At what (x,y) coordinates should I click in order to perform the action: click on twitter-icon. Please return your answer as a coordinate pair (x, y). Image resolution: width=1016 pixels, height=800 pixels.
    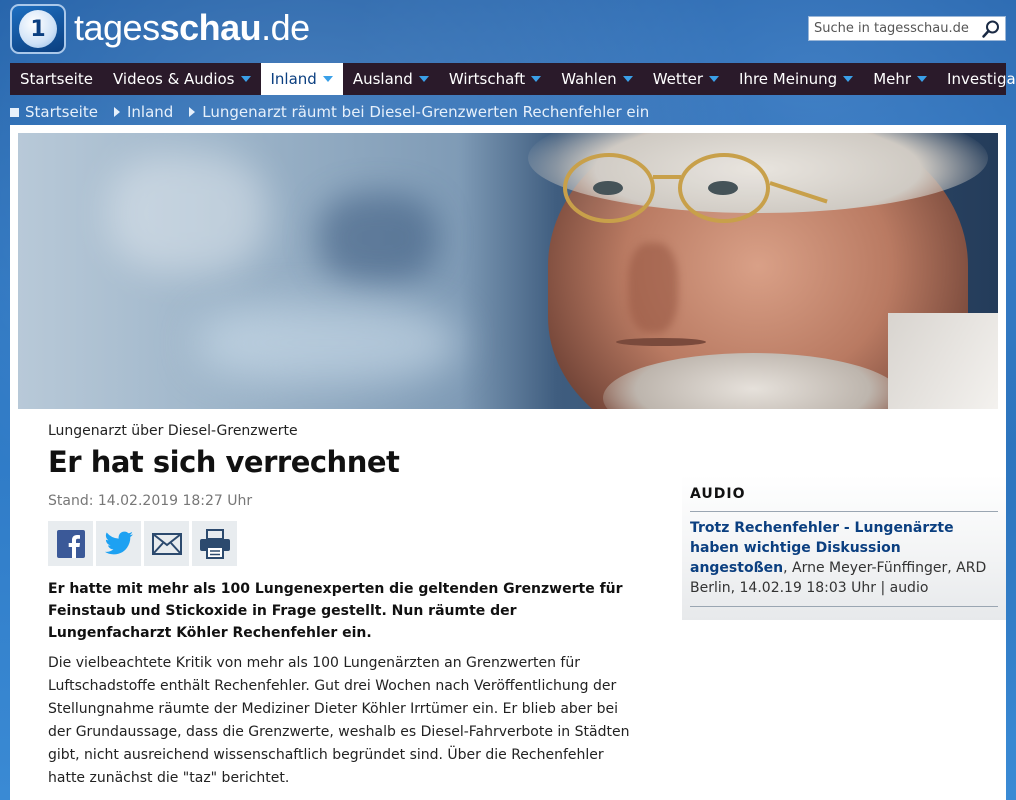
    Looking at the image, I should click on (118, 542).